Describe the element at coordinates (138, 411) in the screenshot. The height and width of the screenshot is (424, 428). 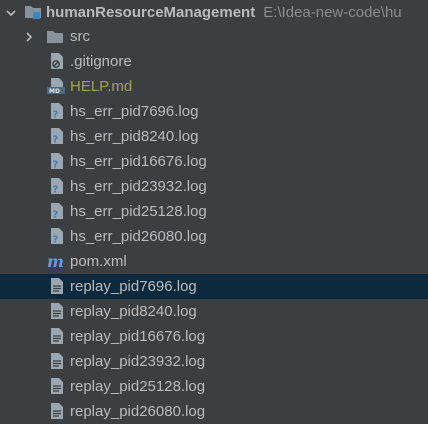
I see `tree-item-label: replay_pid26080.log` at that location.